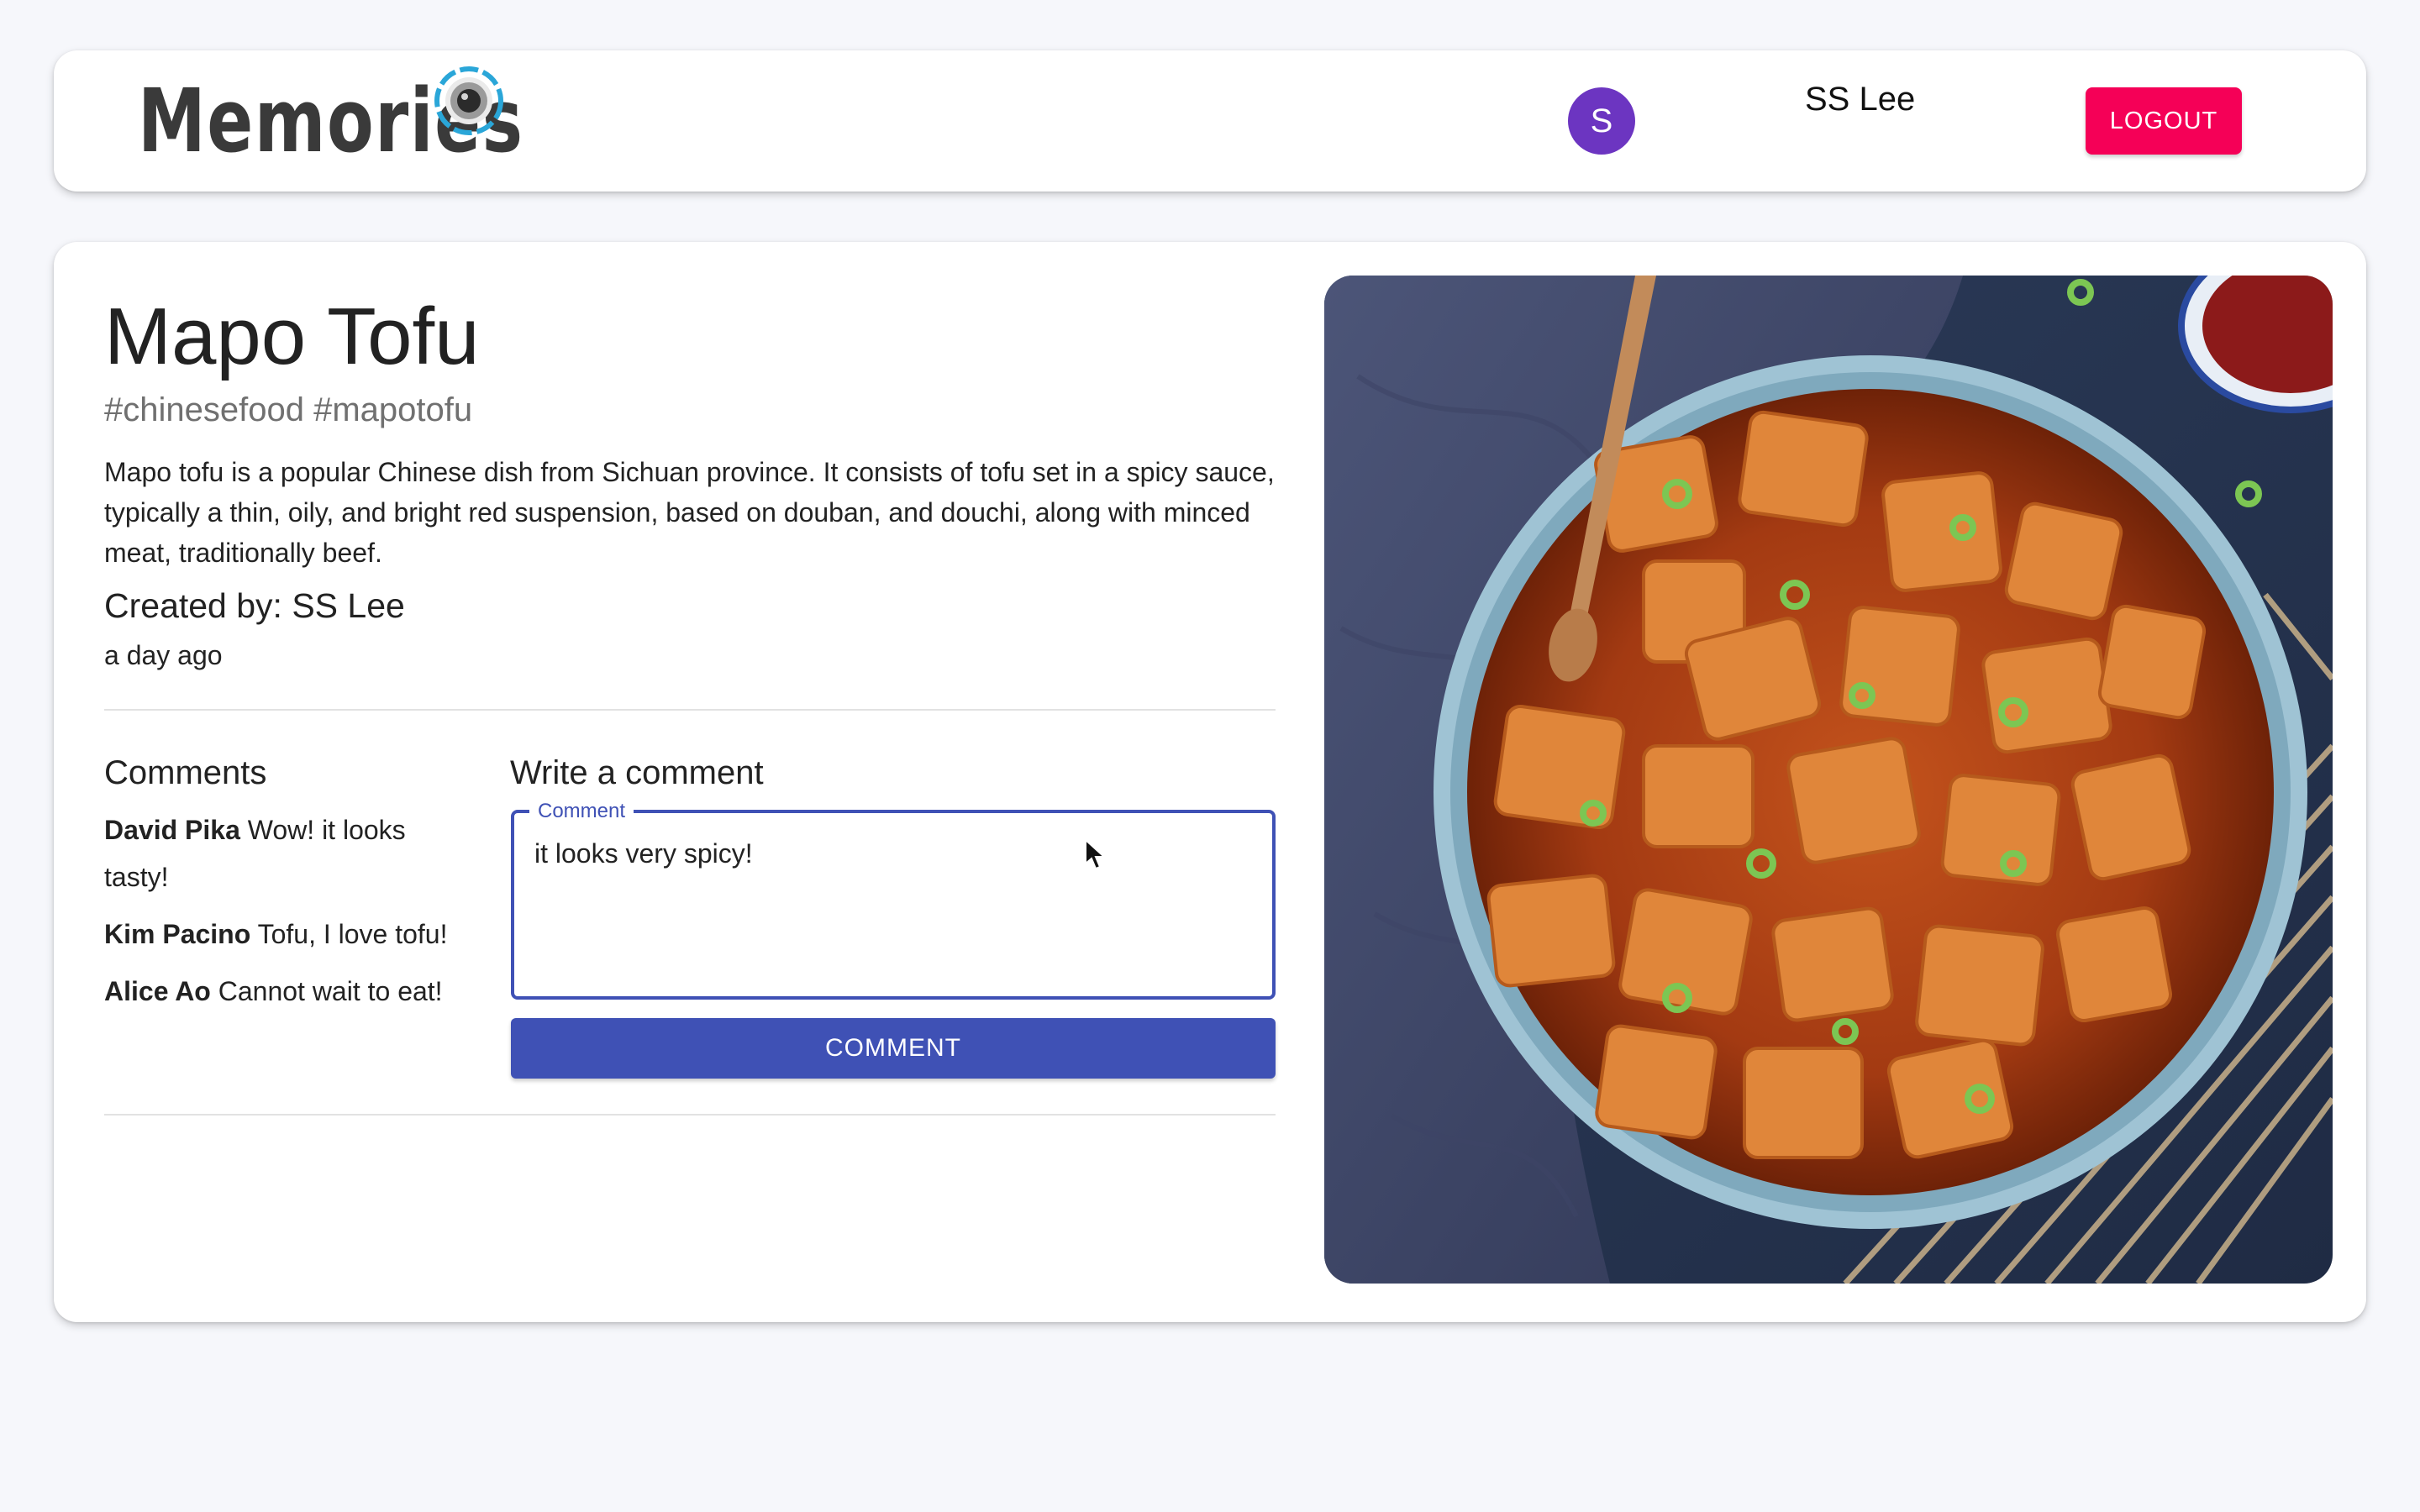 This screenshot has width=2420, height=1512. What do you see at coordinates (2164, 121) in the screenshot?
I see `logout-button: LOGOUT` at bounding box center [2164, 121].